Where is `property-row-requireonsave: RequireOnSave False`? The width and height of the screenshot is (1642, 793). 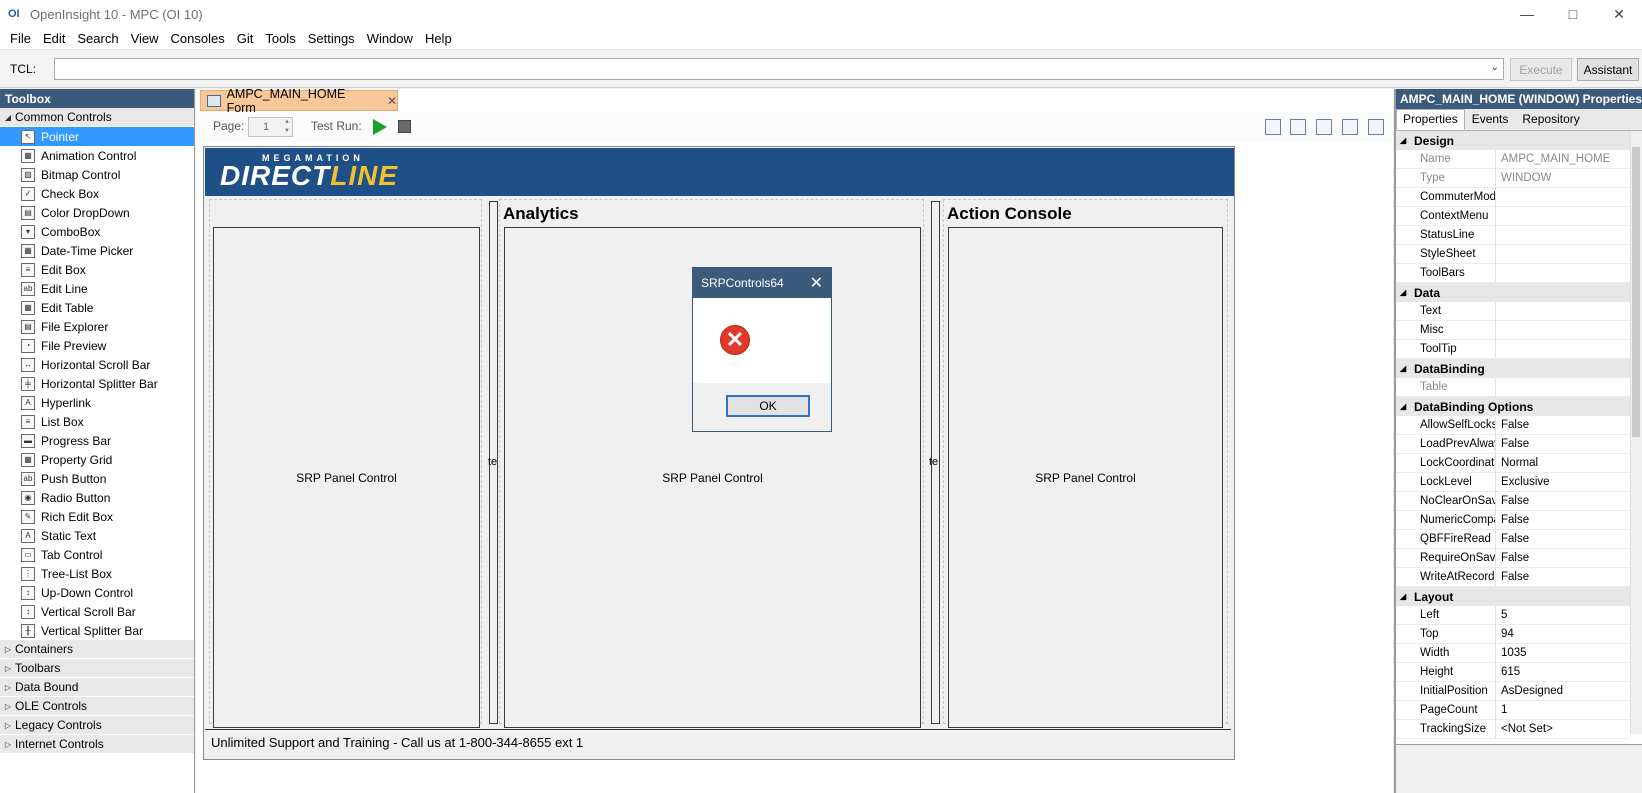
property-row-requireonsave: RequireOnSave False is located at coordinates (1513, 558).